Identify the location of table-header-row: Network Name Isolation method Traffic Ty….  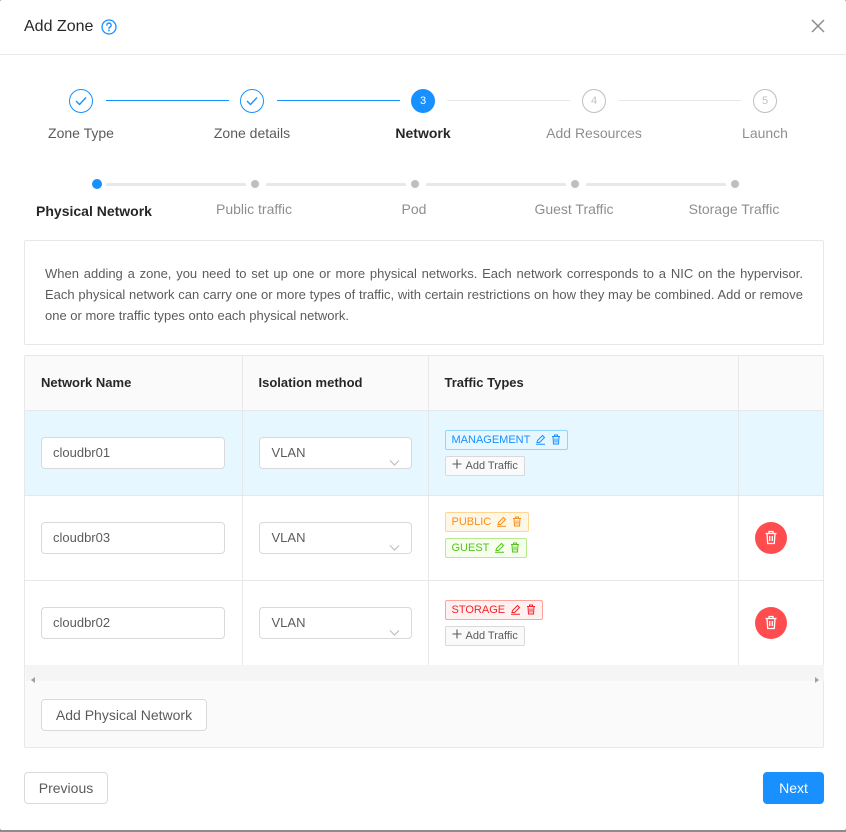
(424, 383).